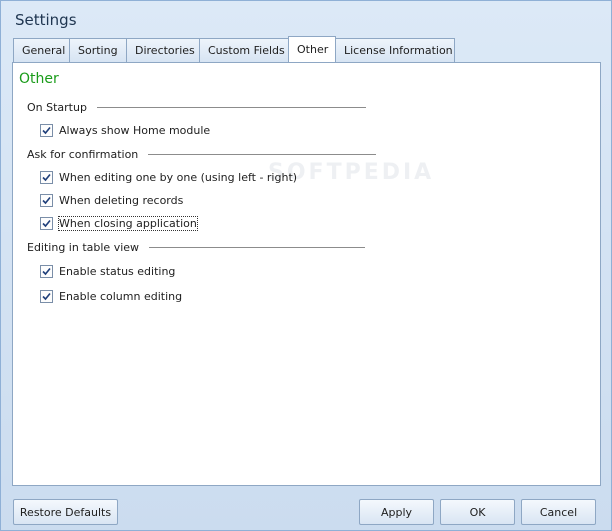 Image resolution: width=612 pixels, height=531 pixels. I want to click on tab-sorting: Sorting, so click(98, 50).